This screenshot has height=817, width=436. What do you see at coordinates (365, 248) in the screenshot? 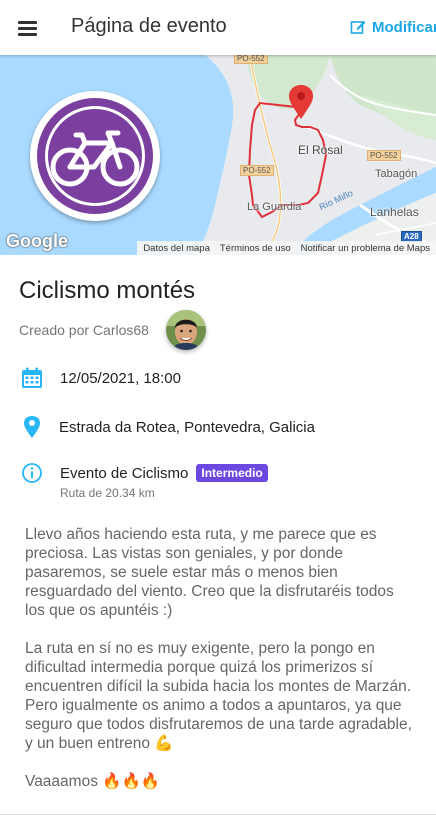
I see `map-report-link: Notificar un problema de Maps` at bounding box center [365, 248].